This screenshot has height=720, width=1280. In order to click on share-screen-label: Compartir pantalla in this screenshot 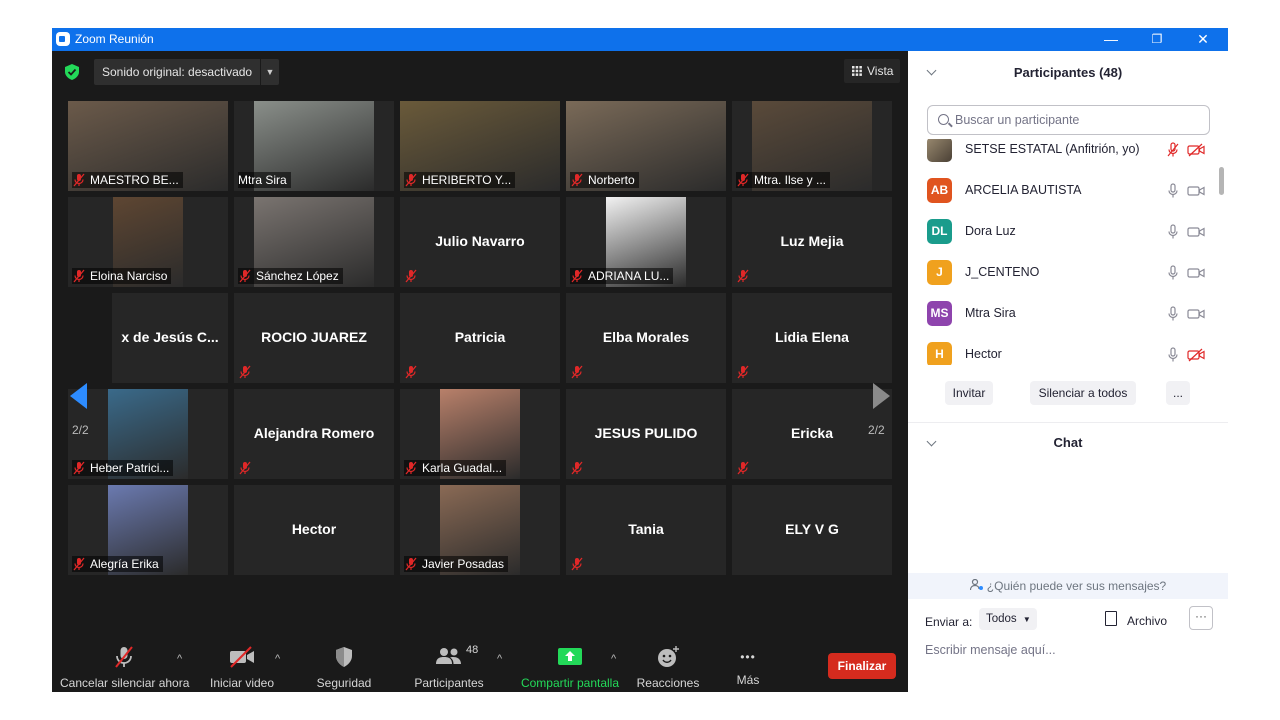, I will do `click(570, 683)`.